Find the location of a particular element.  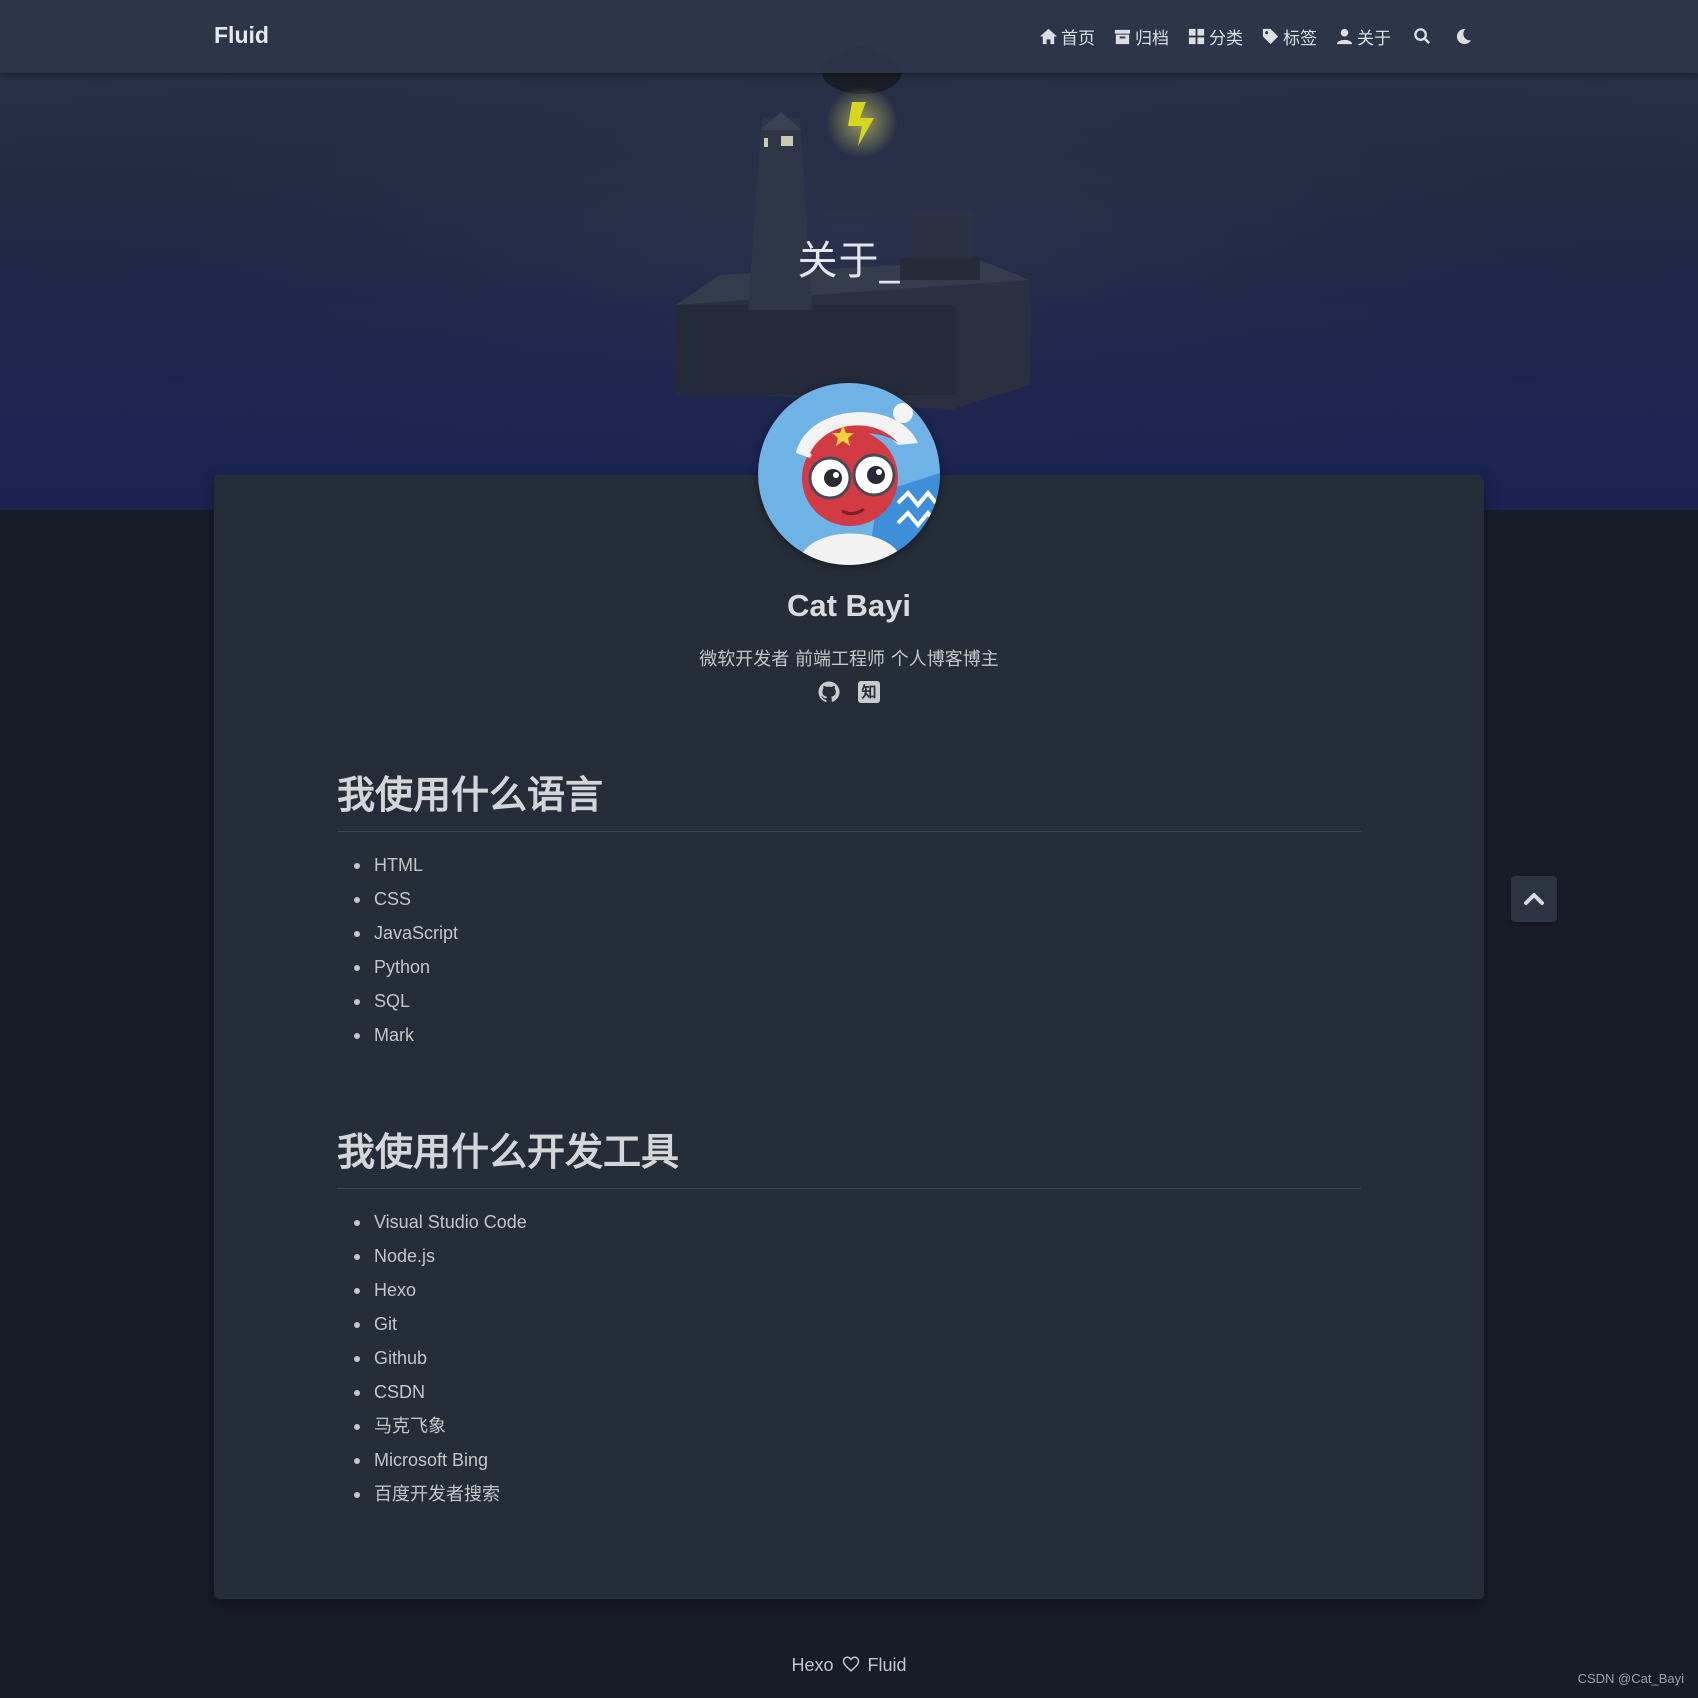

list-item: JavaScript is located at coordinates (397, 933).